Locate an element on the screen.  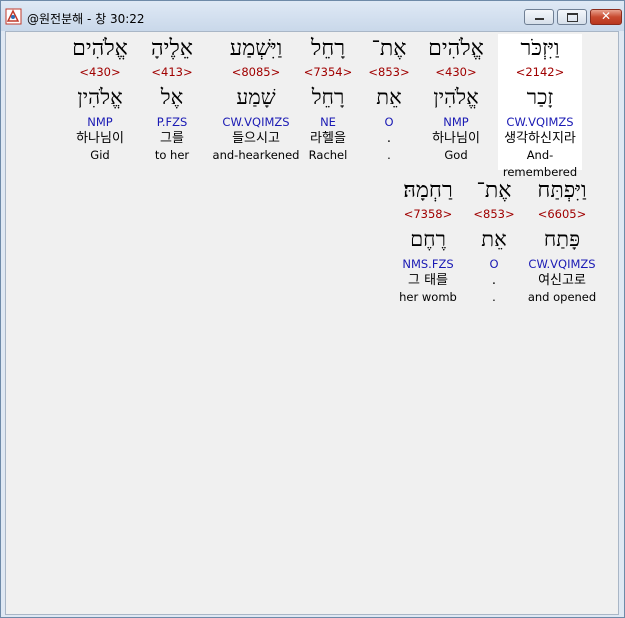
strong-number: <7358> is located at coordinates (428, 214).